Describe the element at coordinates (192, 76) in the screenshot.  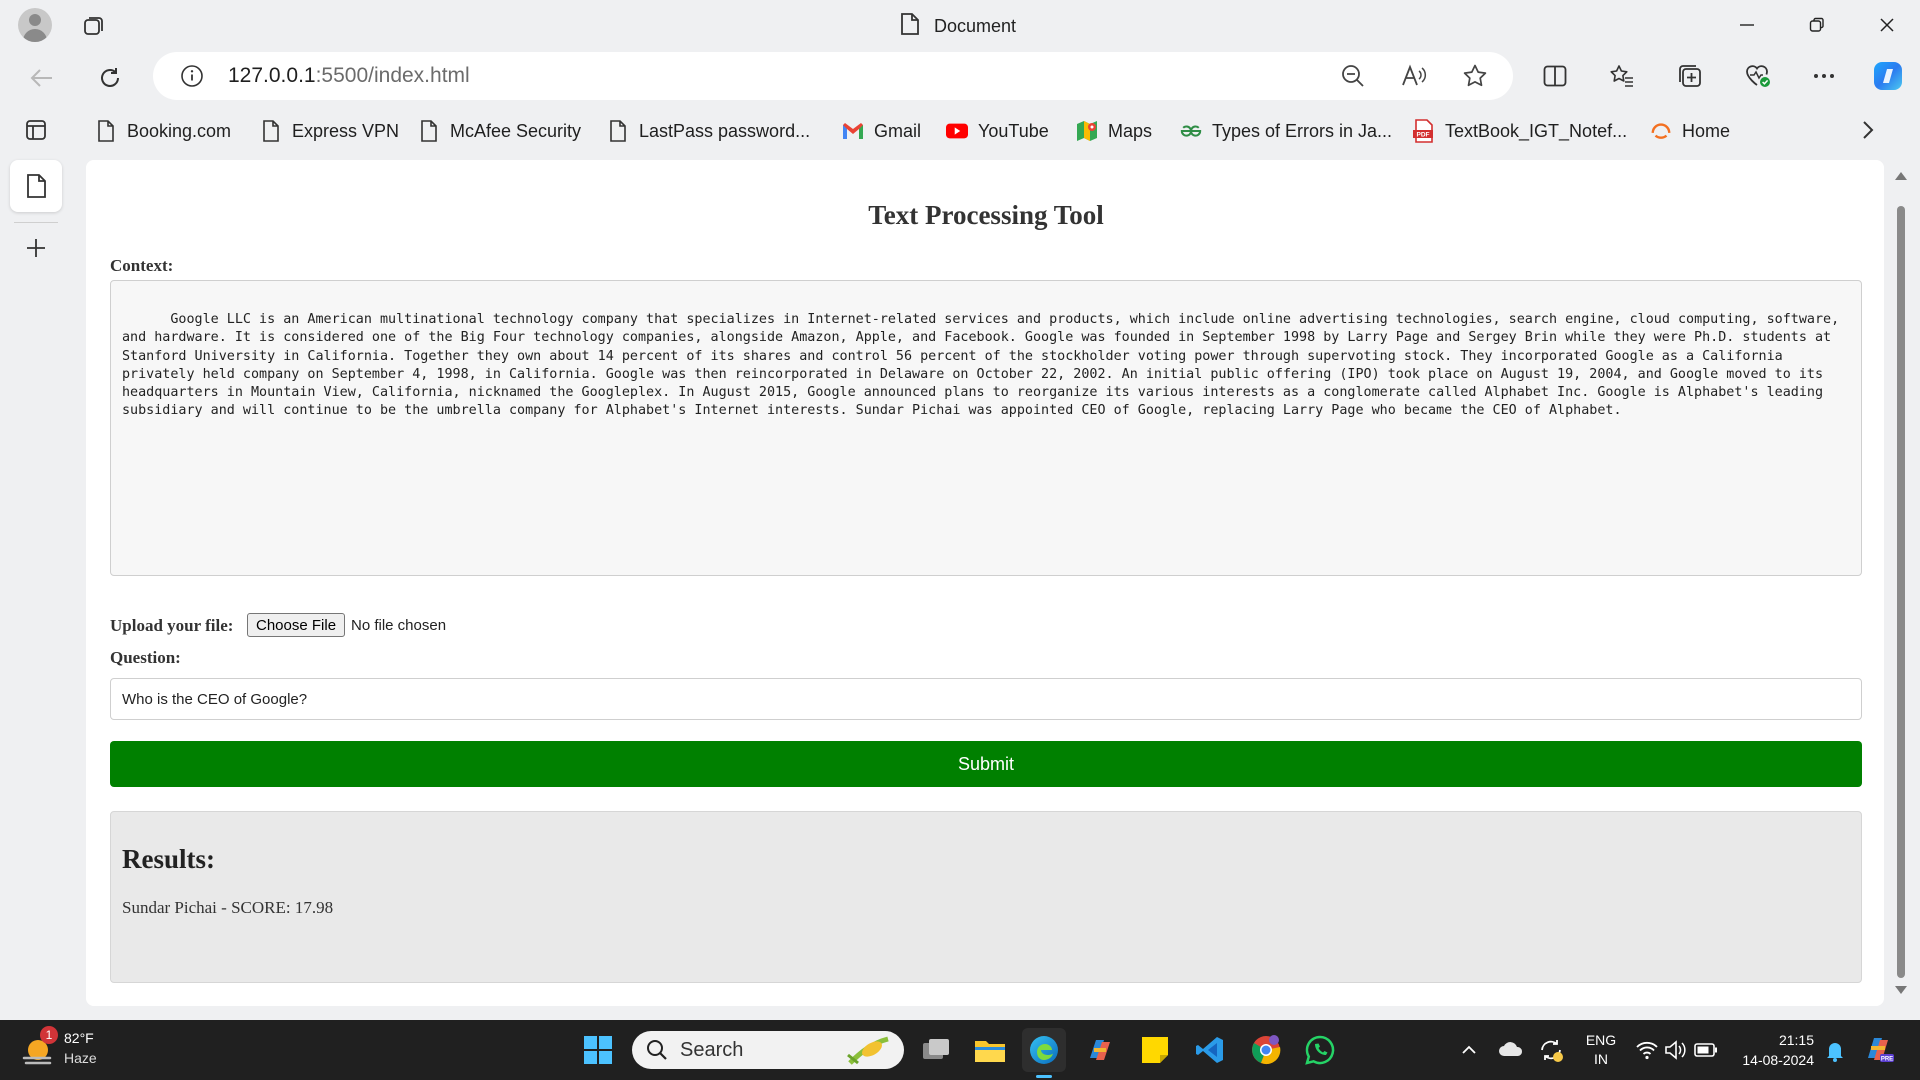
I see `site-info-icon` at that location.